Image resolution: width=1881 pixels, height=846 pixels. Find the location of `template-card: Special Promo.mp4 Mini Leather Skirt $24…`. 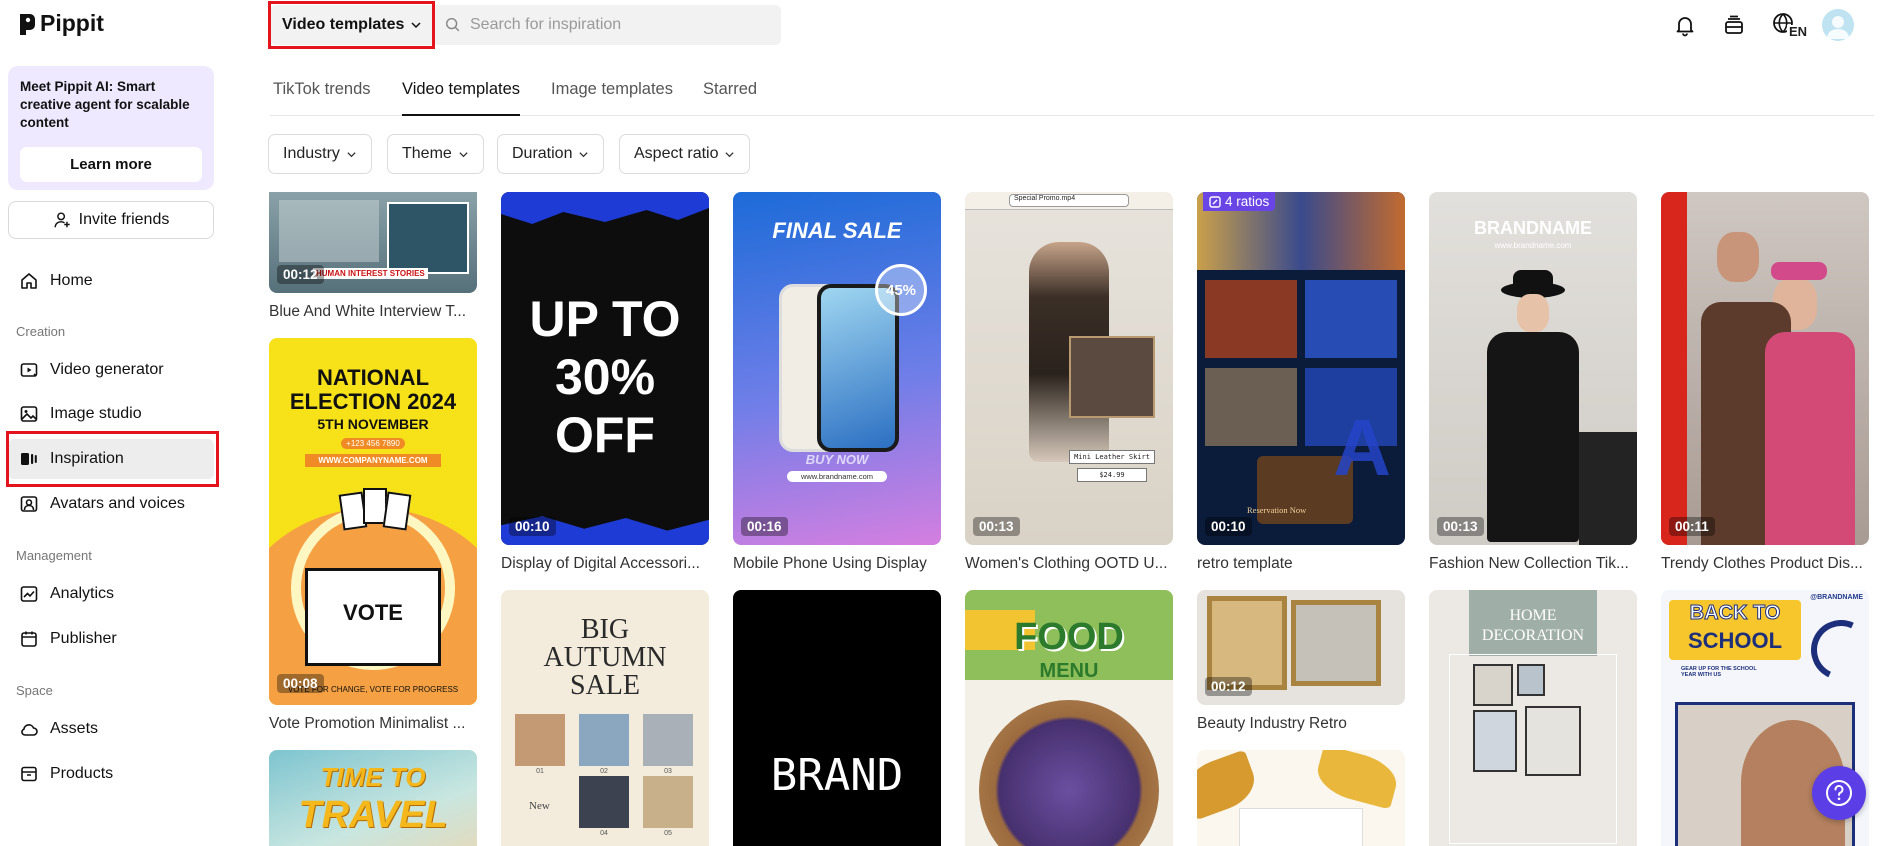

template-card: Special Promo.mp4 Mini Leather Skirt $24… is located at coordinates (1069, 382).